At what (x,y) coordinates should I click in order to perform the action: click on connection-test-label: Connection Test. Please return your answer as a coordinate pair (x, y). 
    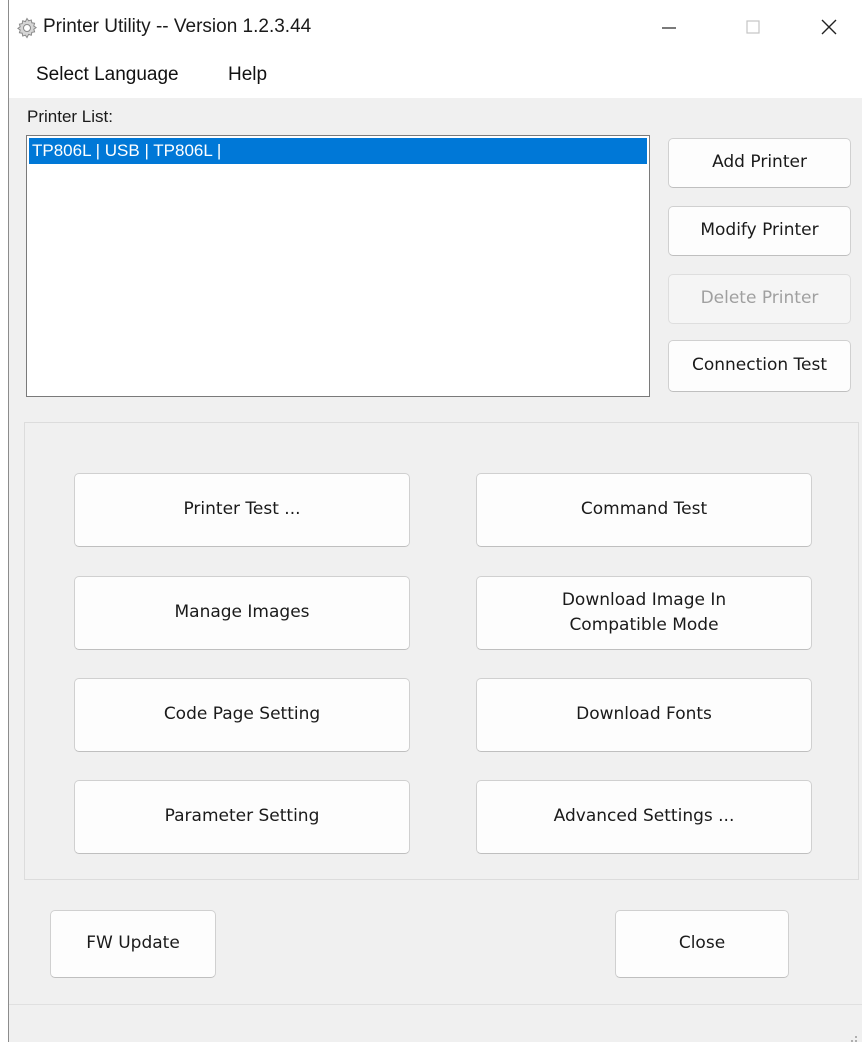
    Looking at the image, I should click on (759, 365).